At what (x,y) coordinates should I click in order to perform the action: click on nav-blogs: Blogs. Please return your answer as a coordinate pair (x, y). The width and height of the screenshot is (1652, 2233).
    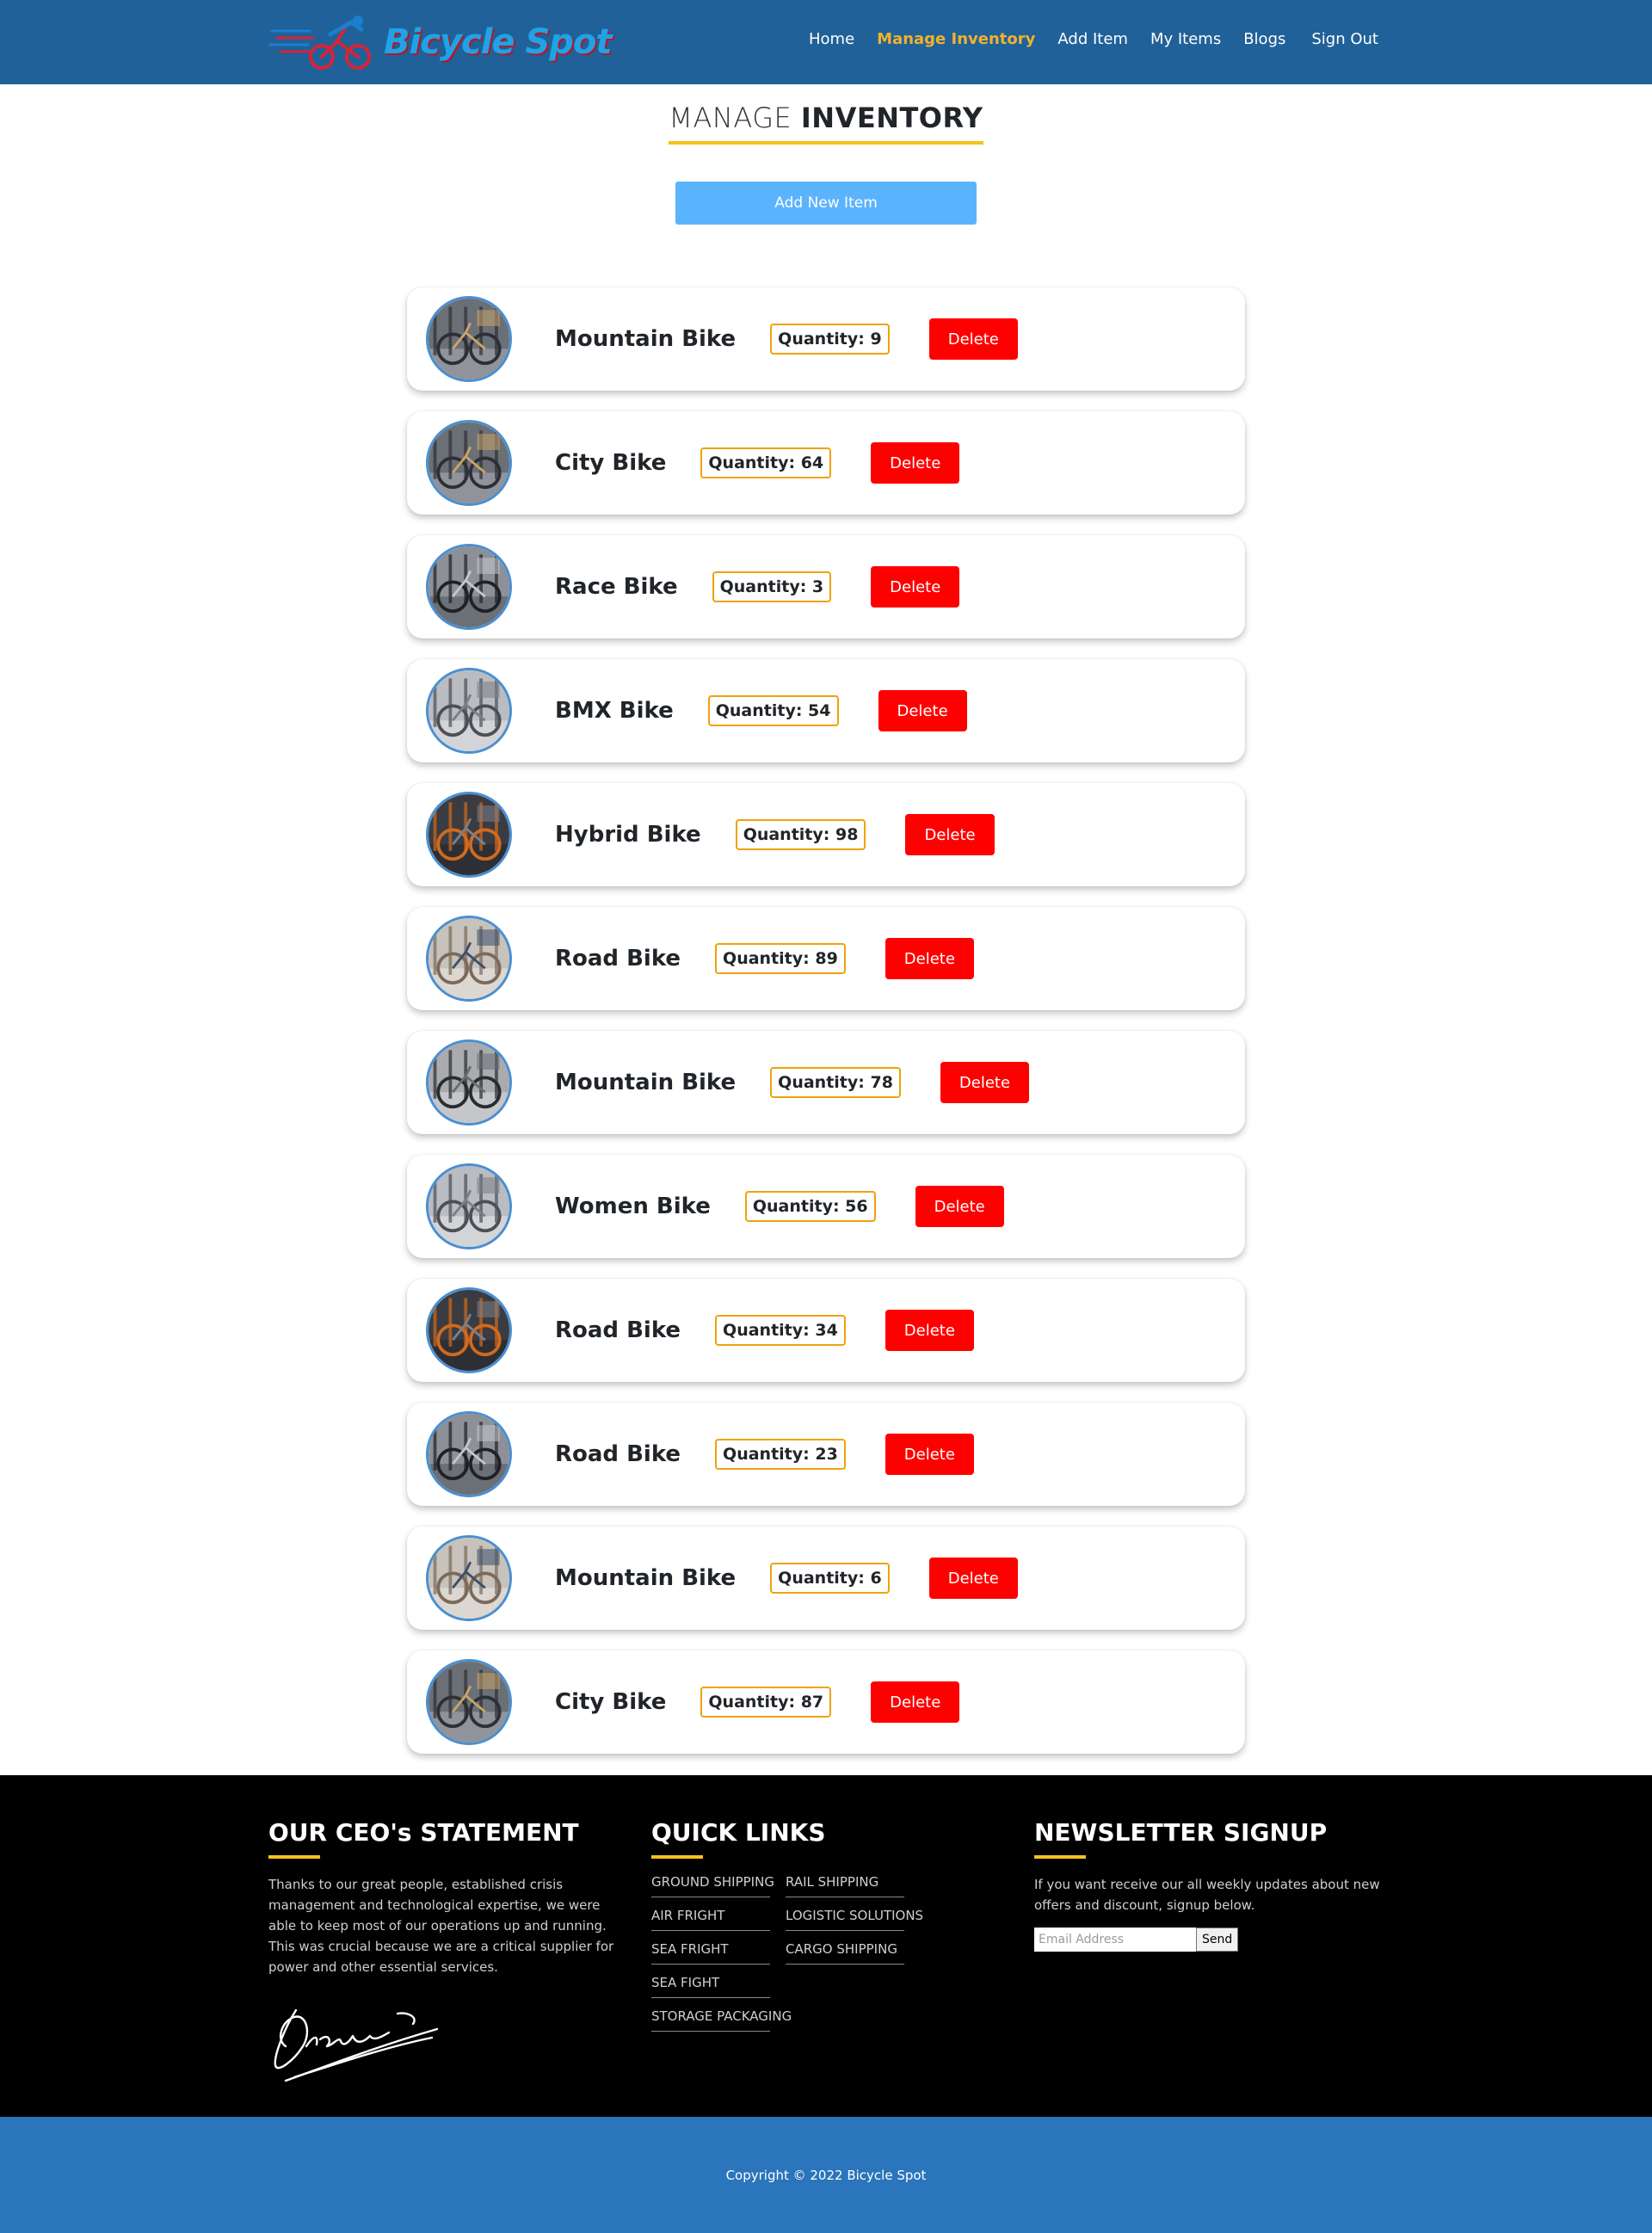
    Looking at the image, I should click on (1264, 39).